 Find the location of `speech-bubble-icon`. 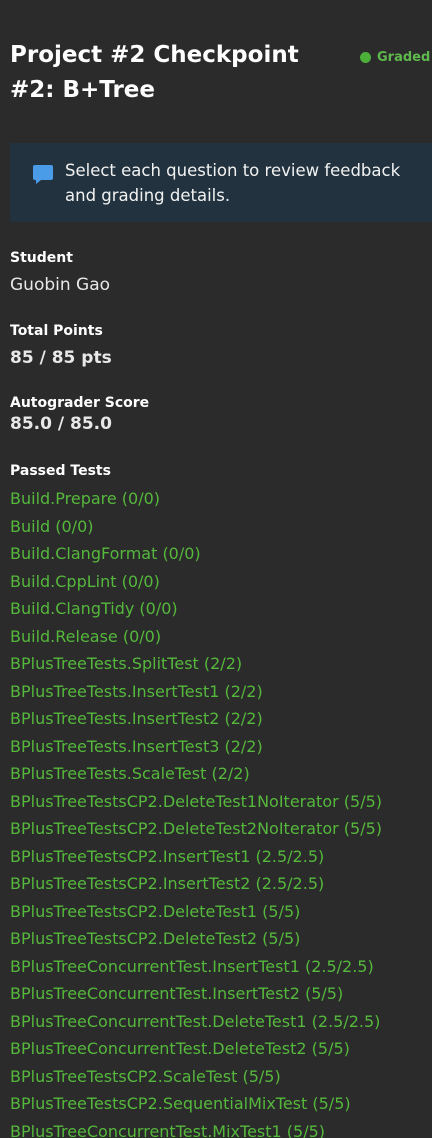

speech-bubble-icon is located at coordinates (43, 174).